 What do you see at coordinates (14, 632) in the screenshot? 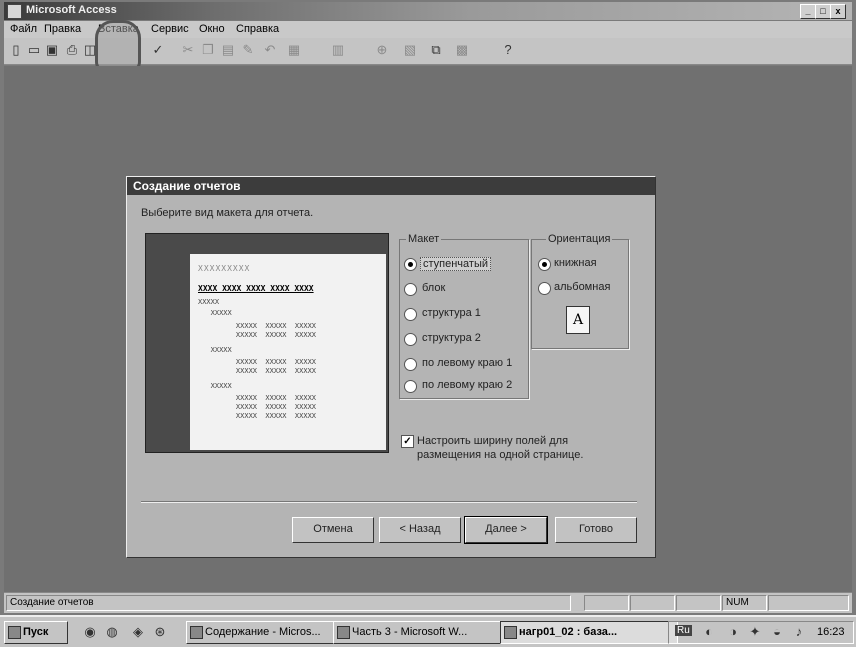
I see `windows-logo-icon` at bounding box center [14, 632].